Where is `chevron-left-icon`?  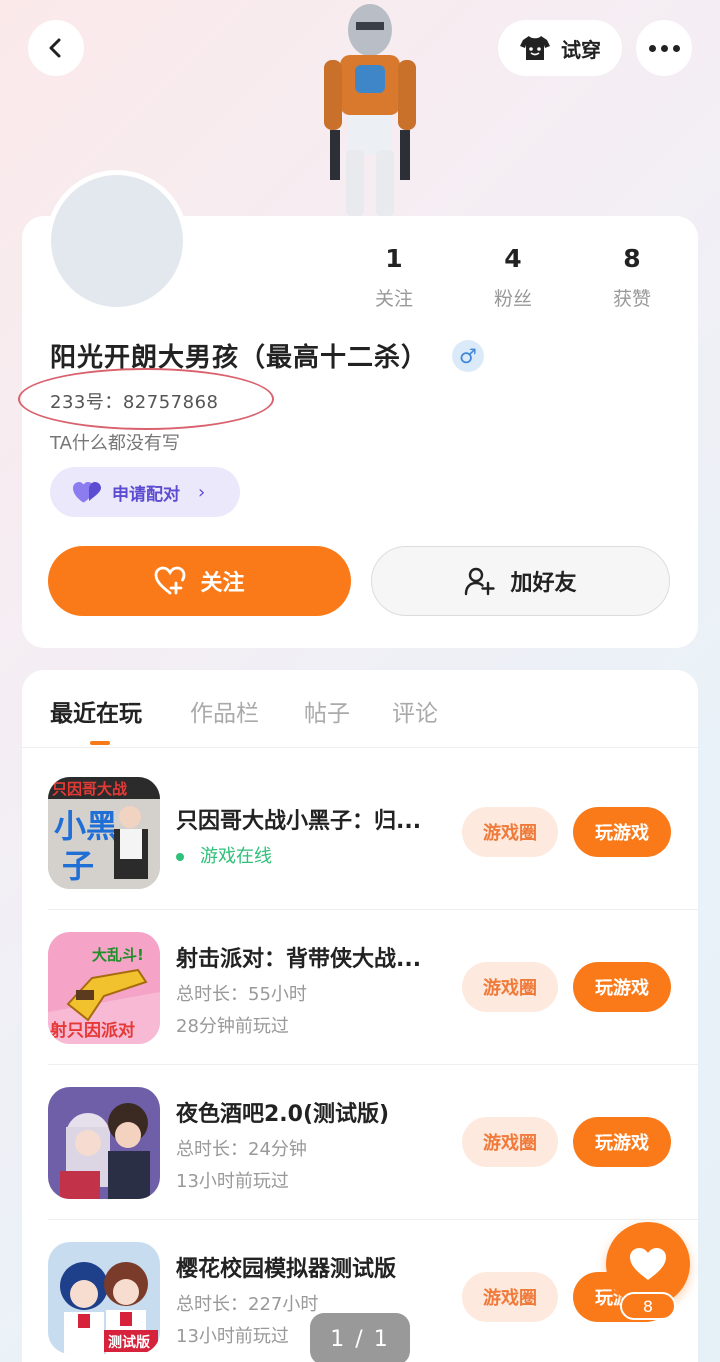 chevron-left-icon is located at coordinates (55, 48).